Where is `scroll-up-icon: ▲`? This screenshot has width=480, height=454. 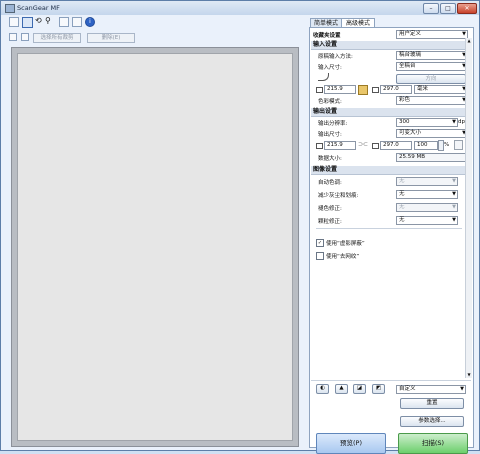 scroll-up-icon: ▲ is located at coordinates (469, 41).